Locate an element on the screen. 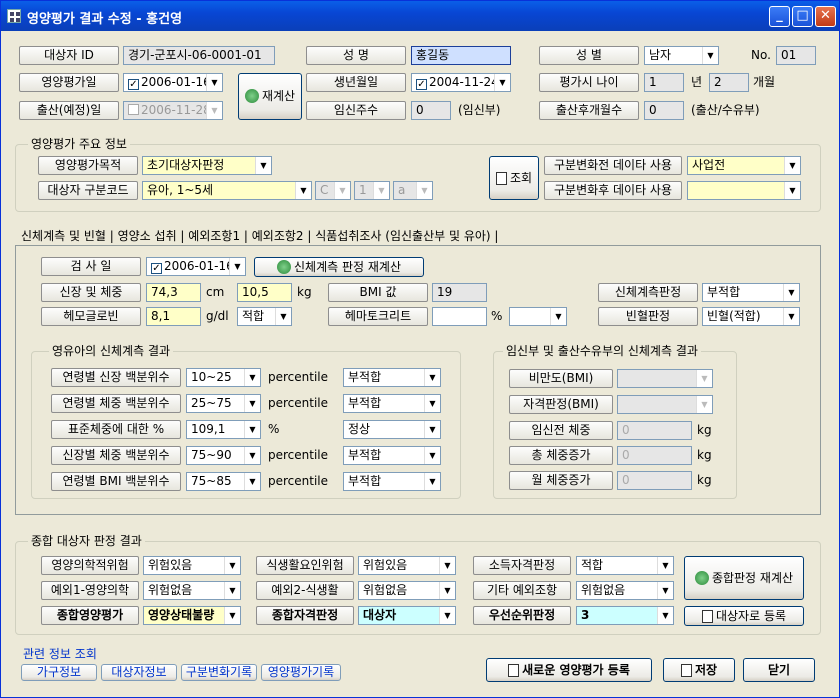 The width and height of the screenshot is (840, 698). height-field: 74,3 is located at coordinates (173, 292).